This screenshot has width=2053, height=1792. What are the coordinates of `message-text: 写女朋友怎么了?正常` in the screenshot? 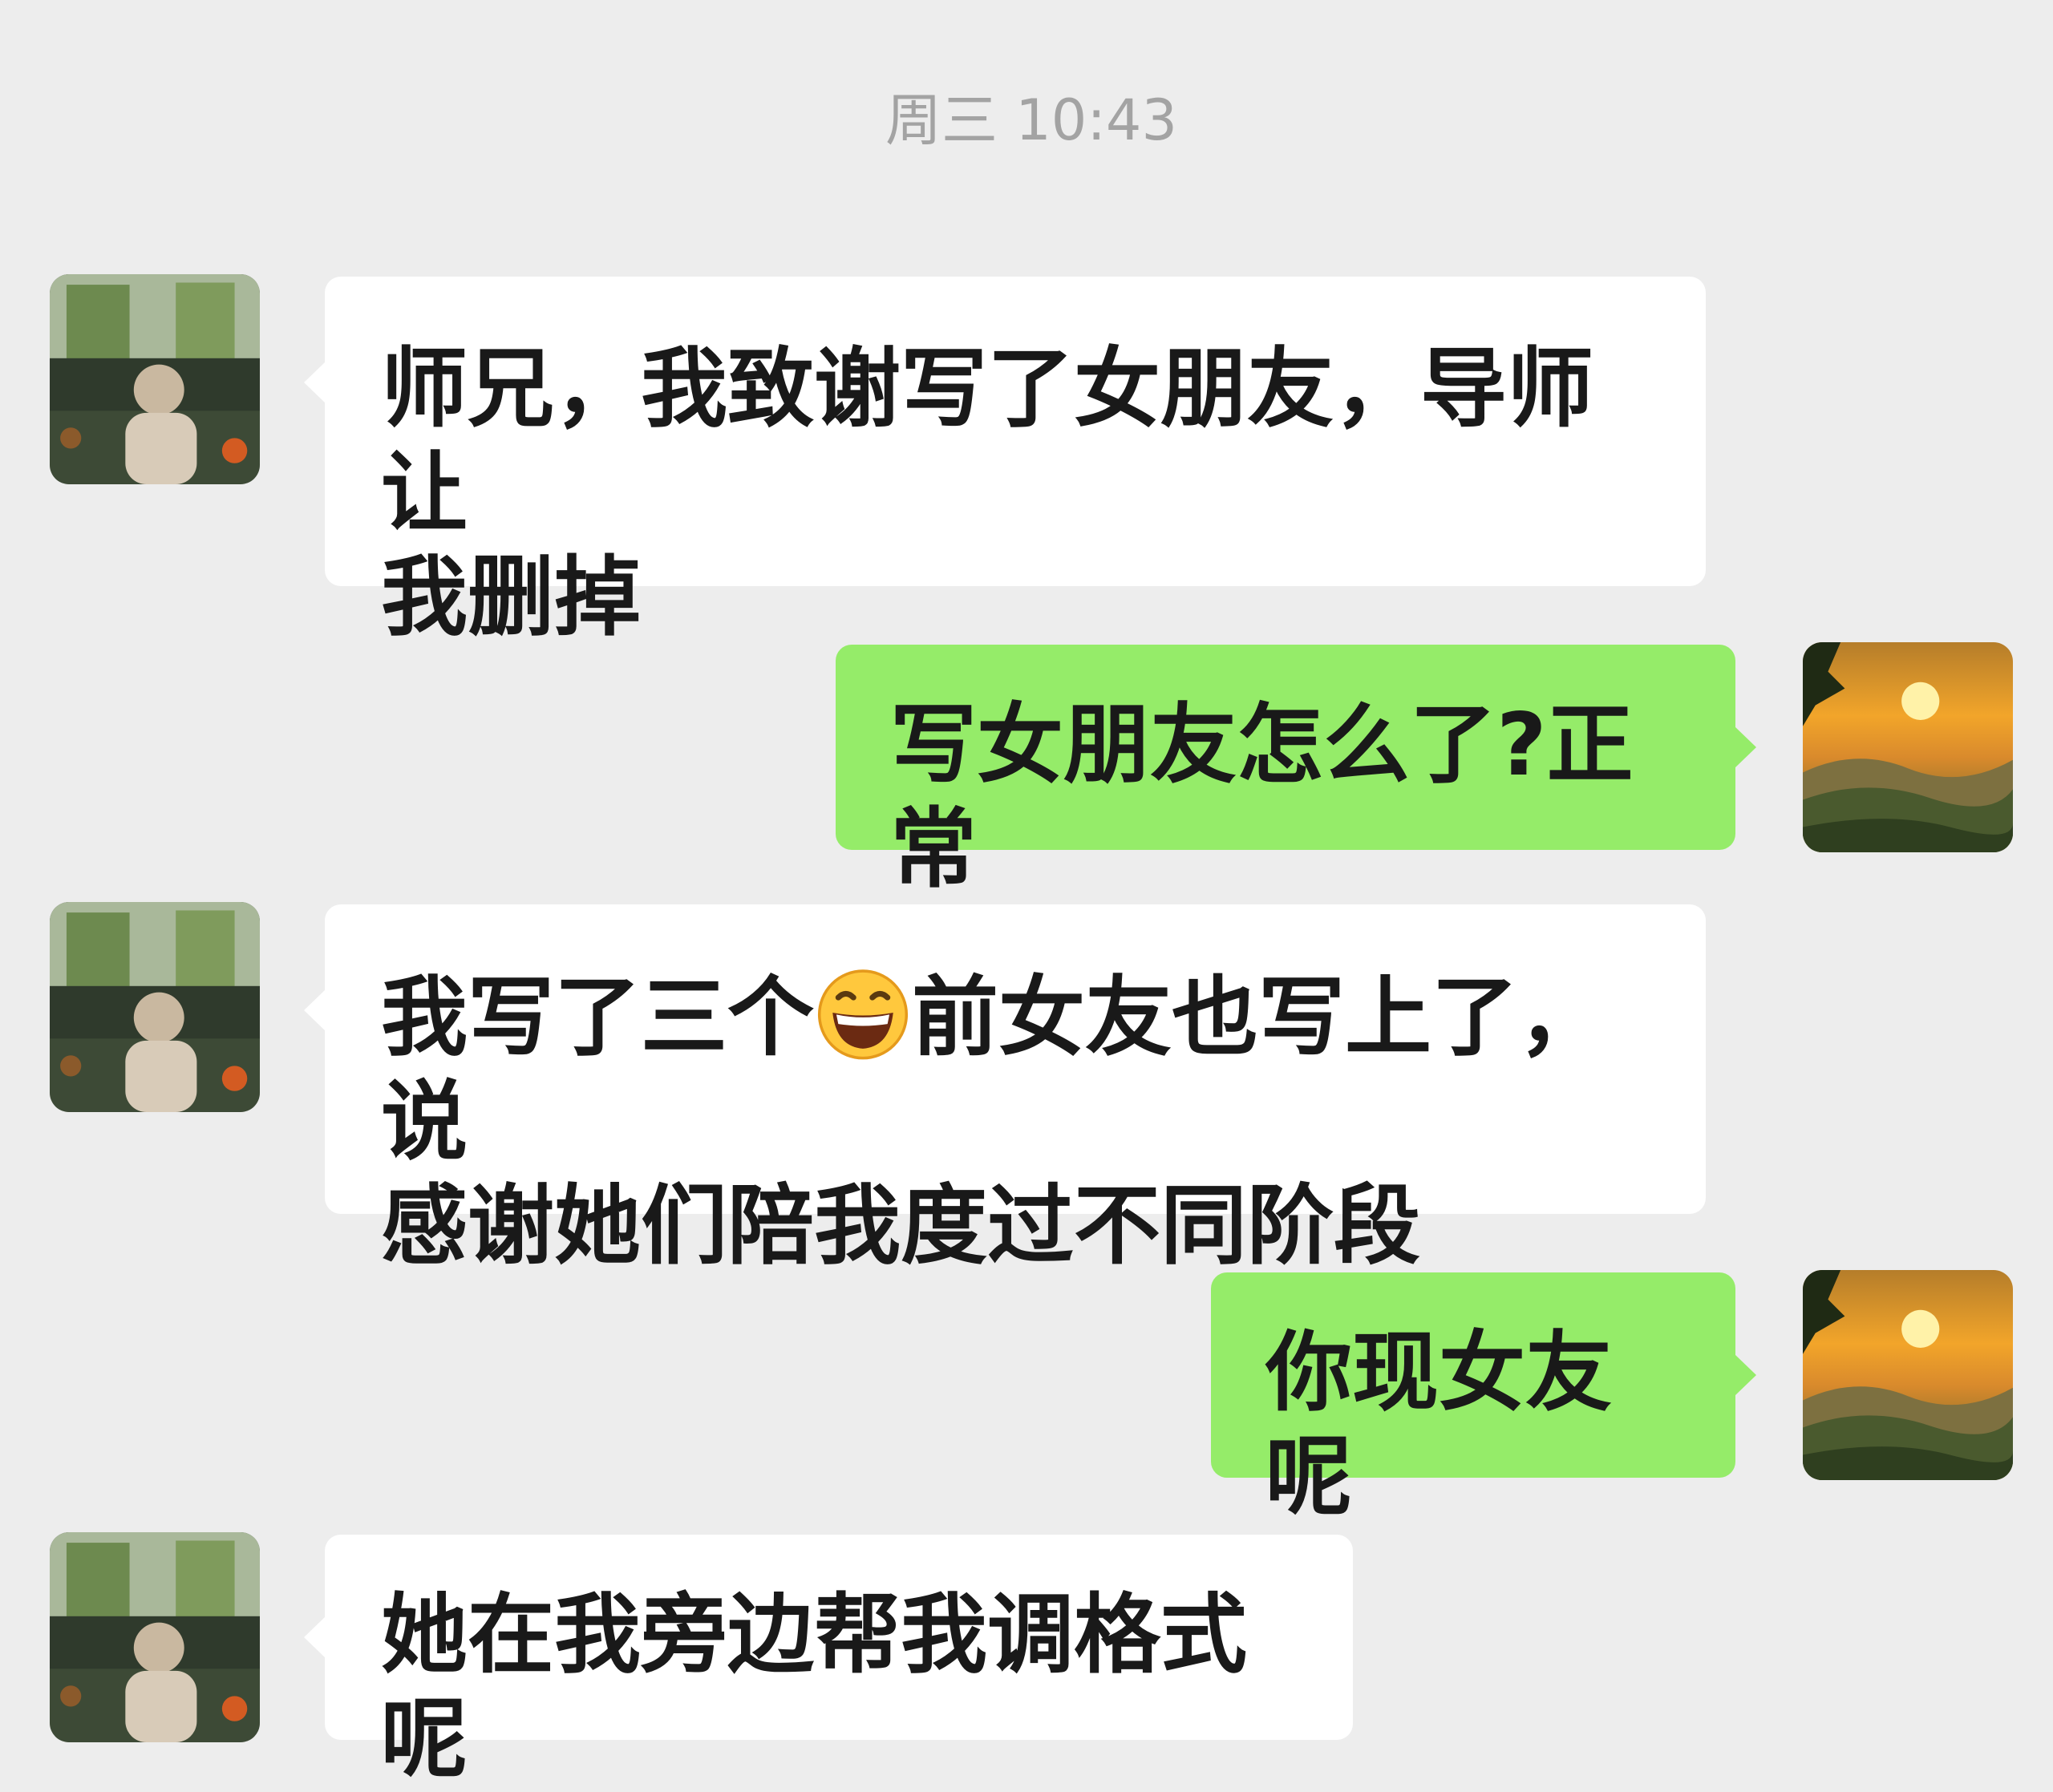 It's located at (1262, 797).